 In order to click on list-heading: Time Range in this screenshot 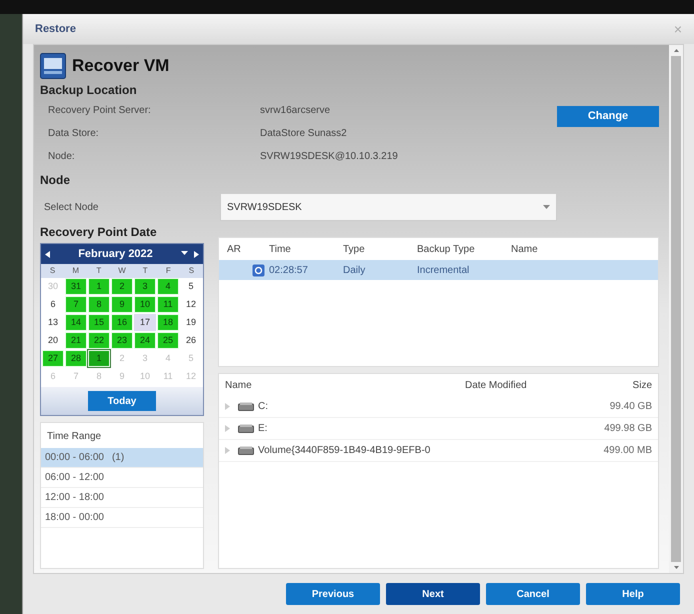, I will do `click(74, 437)`.